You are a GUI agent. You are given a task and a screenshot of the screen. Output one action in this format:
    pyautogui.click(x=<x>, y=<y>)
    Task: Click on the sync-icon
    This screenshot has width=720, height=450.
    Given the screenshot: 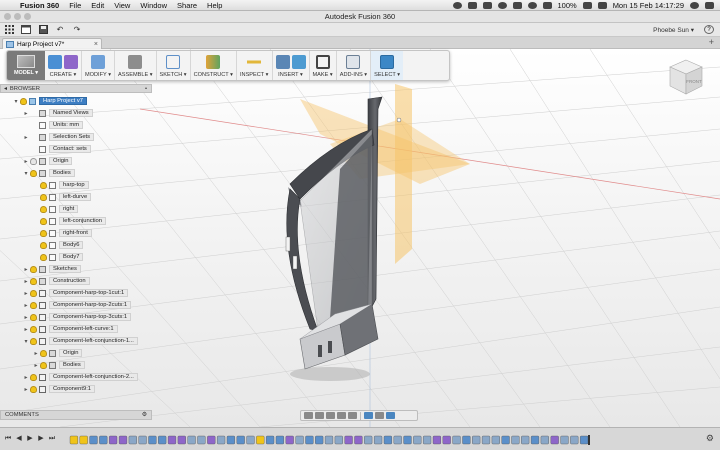 What is the action you would take?
    pyautogui.click(x=487, y=5)
    